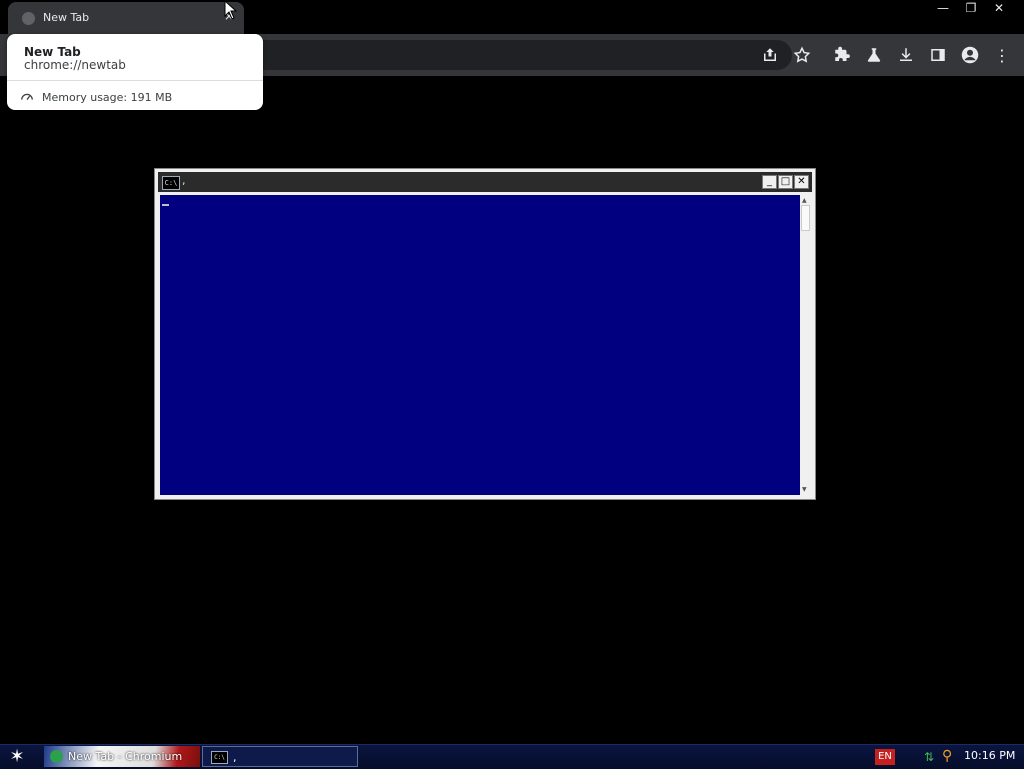 The width and height of the screenshot is (1024, 769). I want to click on download-icon, so click(906, 55).